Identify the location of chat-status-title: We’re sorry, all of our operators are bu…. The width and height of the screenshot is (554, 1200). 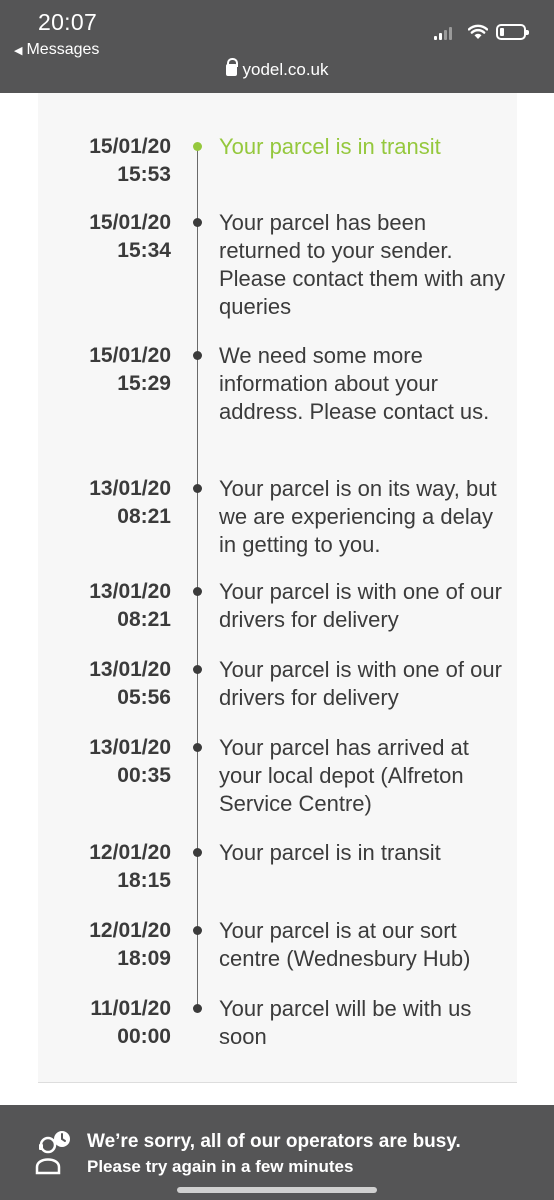
(274, 1141).